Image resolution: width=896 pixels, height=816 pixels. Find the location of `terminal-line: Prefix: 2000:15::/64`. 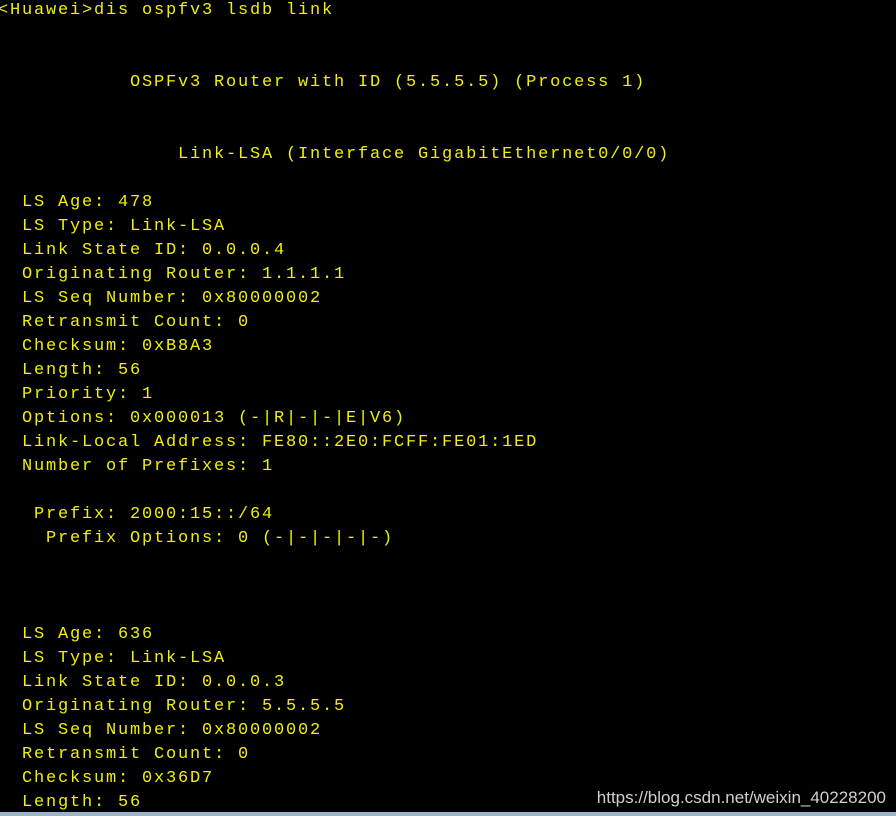

terminal-line: Prefix: 2000:15::/64 is located at coordinates (137, 514).